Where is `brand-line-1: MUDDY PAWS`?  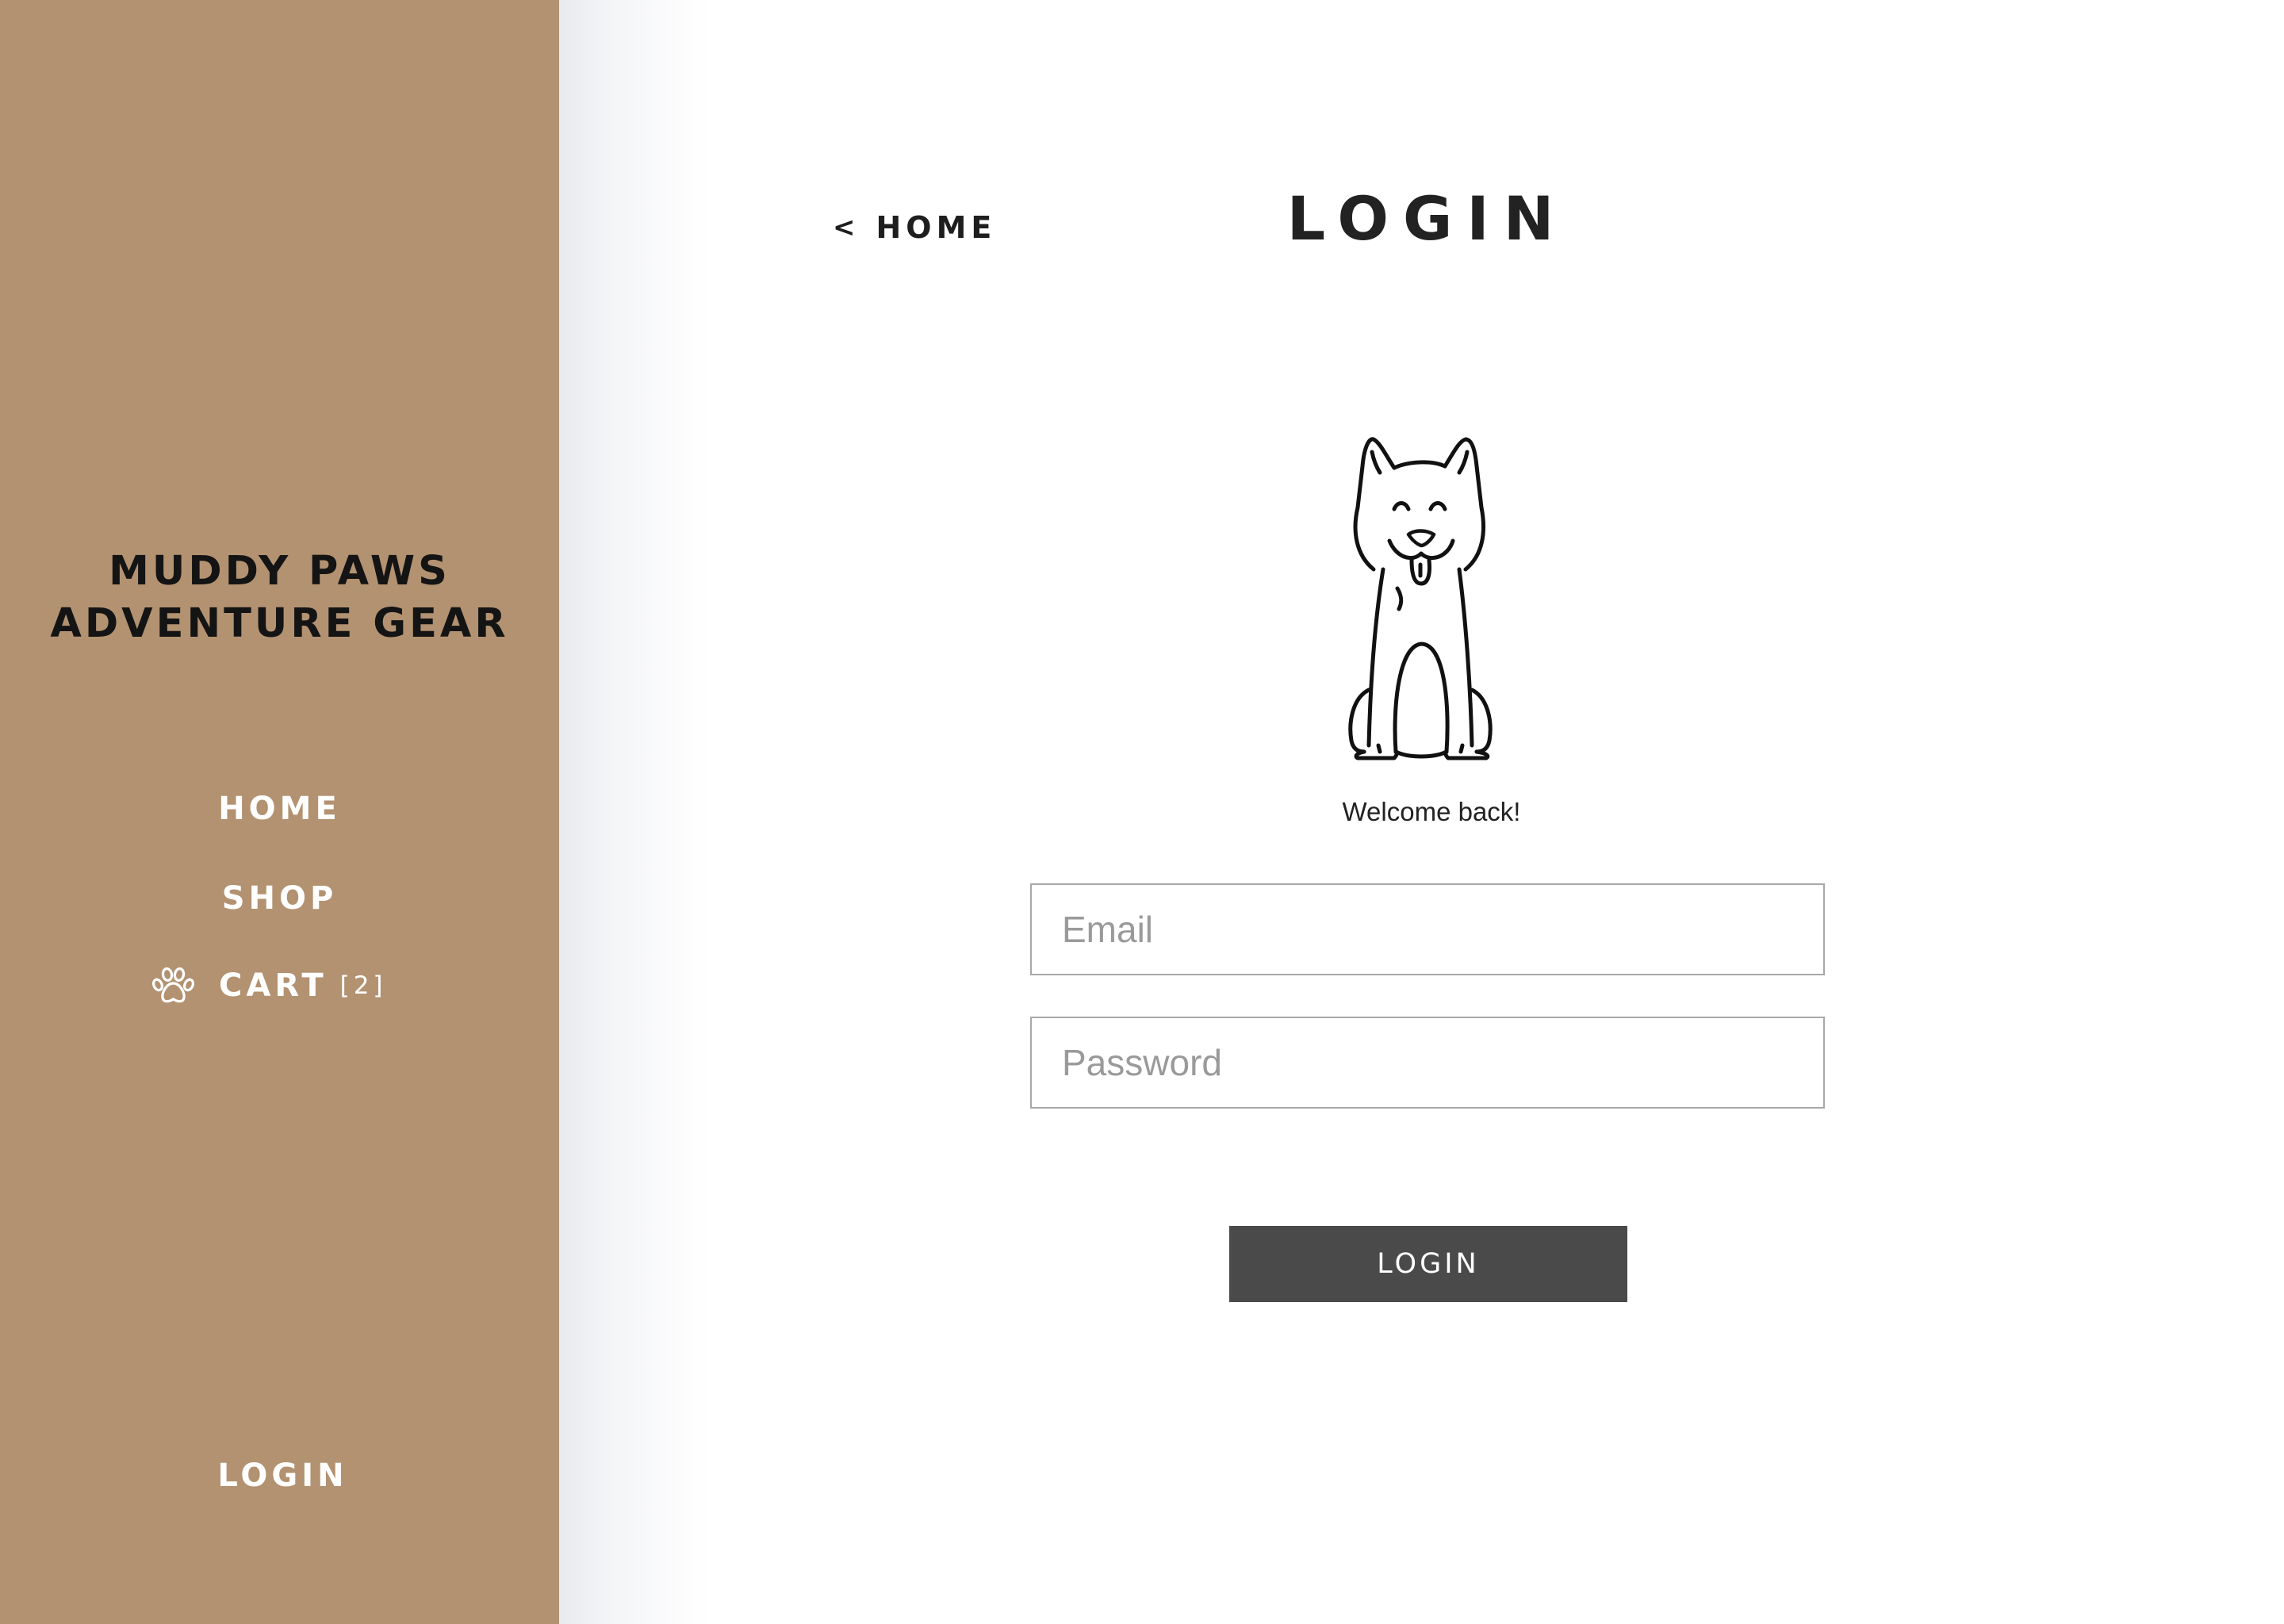
brand-line-1: MUDDY PAWS is located at coordinates (279, 571).